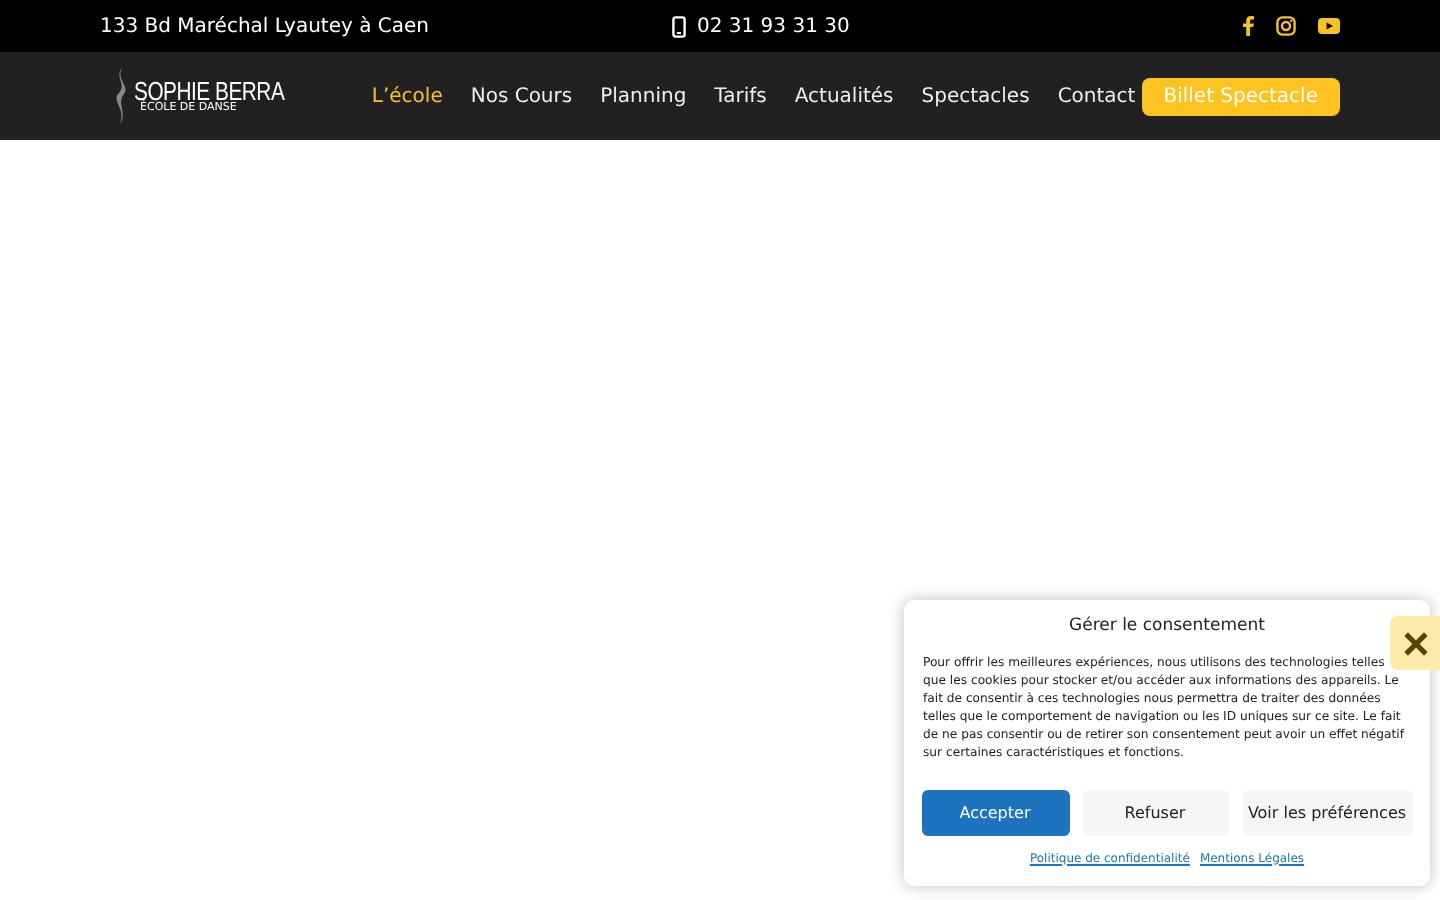 The height and width of the screenshot is (900, 1440). What do you see at coordinates (740, 96) in the screenshot?
I see `nav-link: Tarifs` at bounding box center [740, 96].